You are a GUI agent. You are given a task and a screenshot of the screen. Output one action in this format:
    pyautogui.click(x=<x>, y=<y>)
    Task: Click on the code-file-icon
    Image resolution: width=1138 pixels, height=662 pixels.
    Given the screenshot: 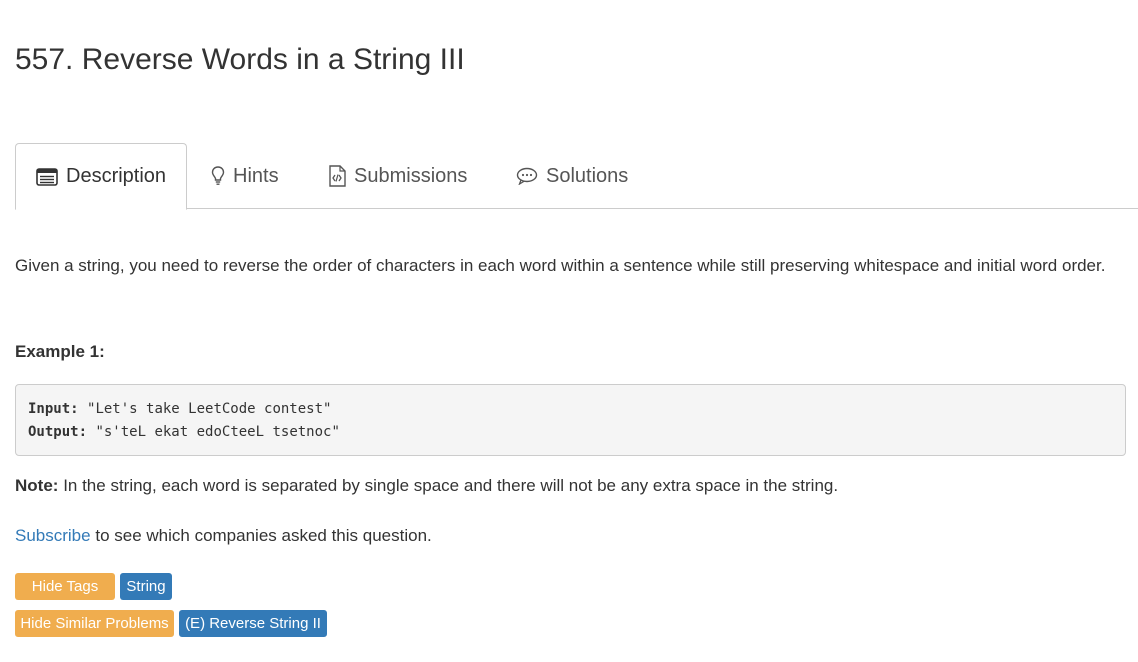 What is the action you would take?
    pyautogui.click(x=337, y=176)
    